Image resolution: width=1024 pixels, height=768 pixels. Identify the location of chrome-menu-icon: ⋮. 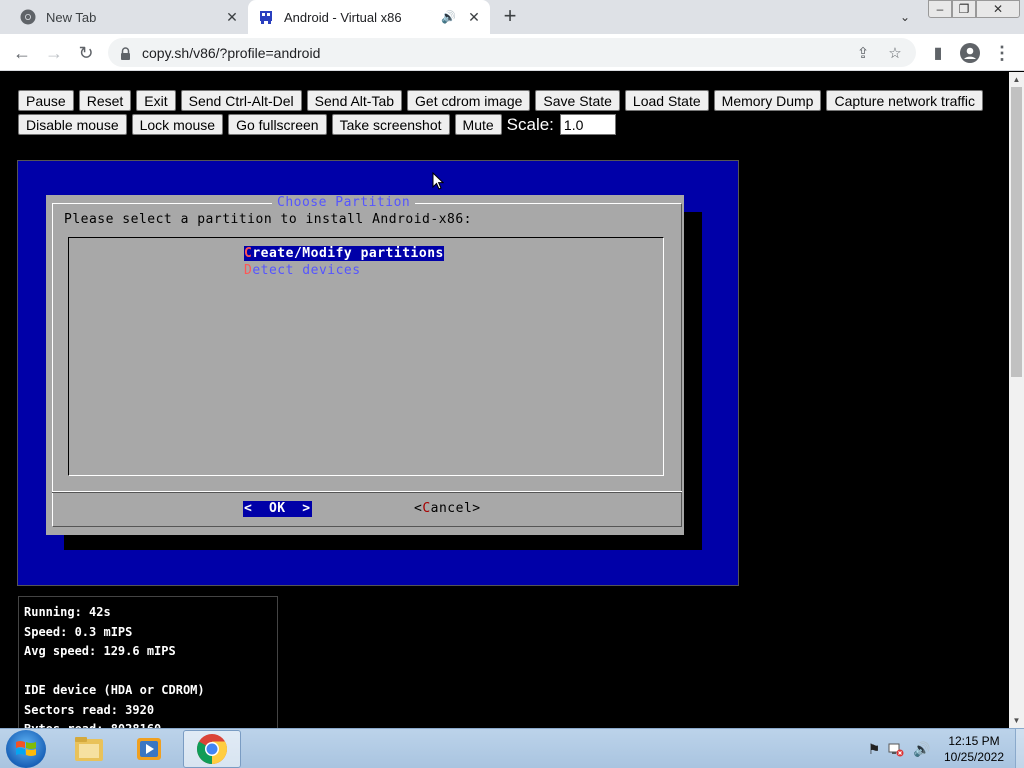
(1002, 53).